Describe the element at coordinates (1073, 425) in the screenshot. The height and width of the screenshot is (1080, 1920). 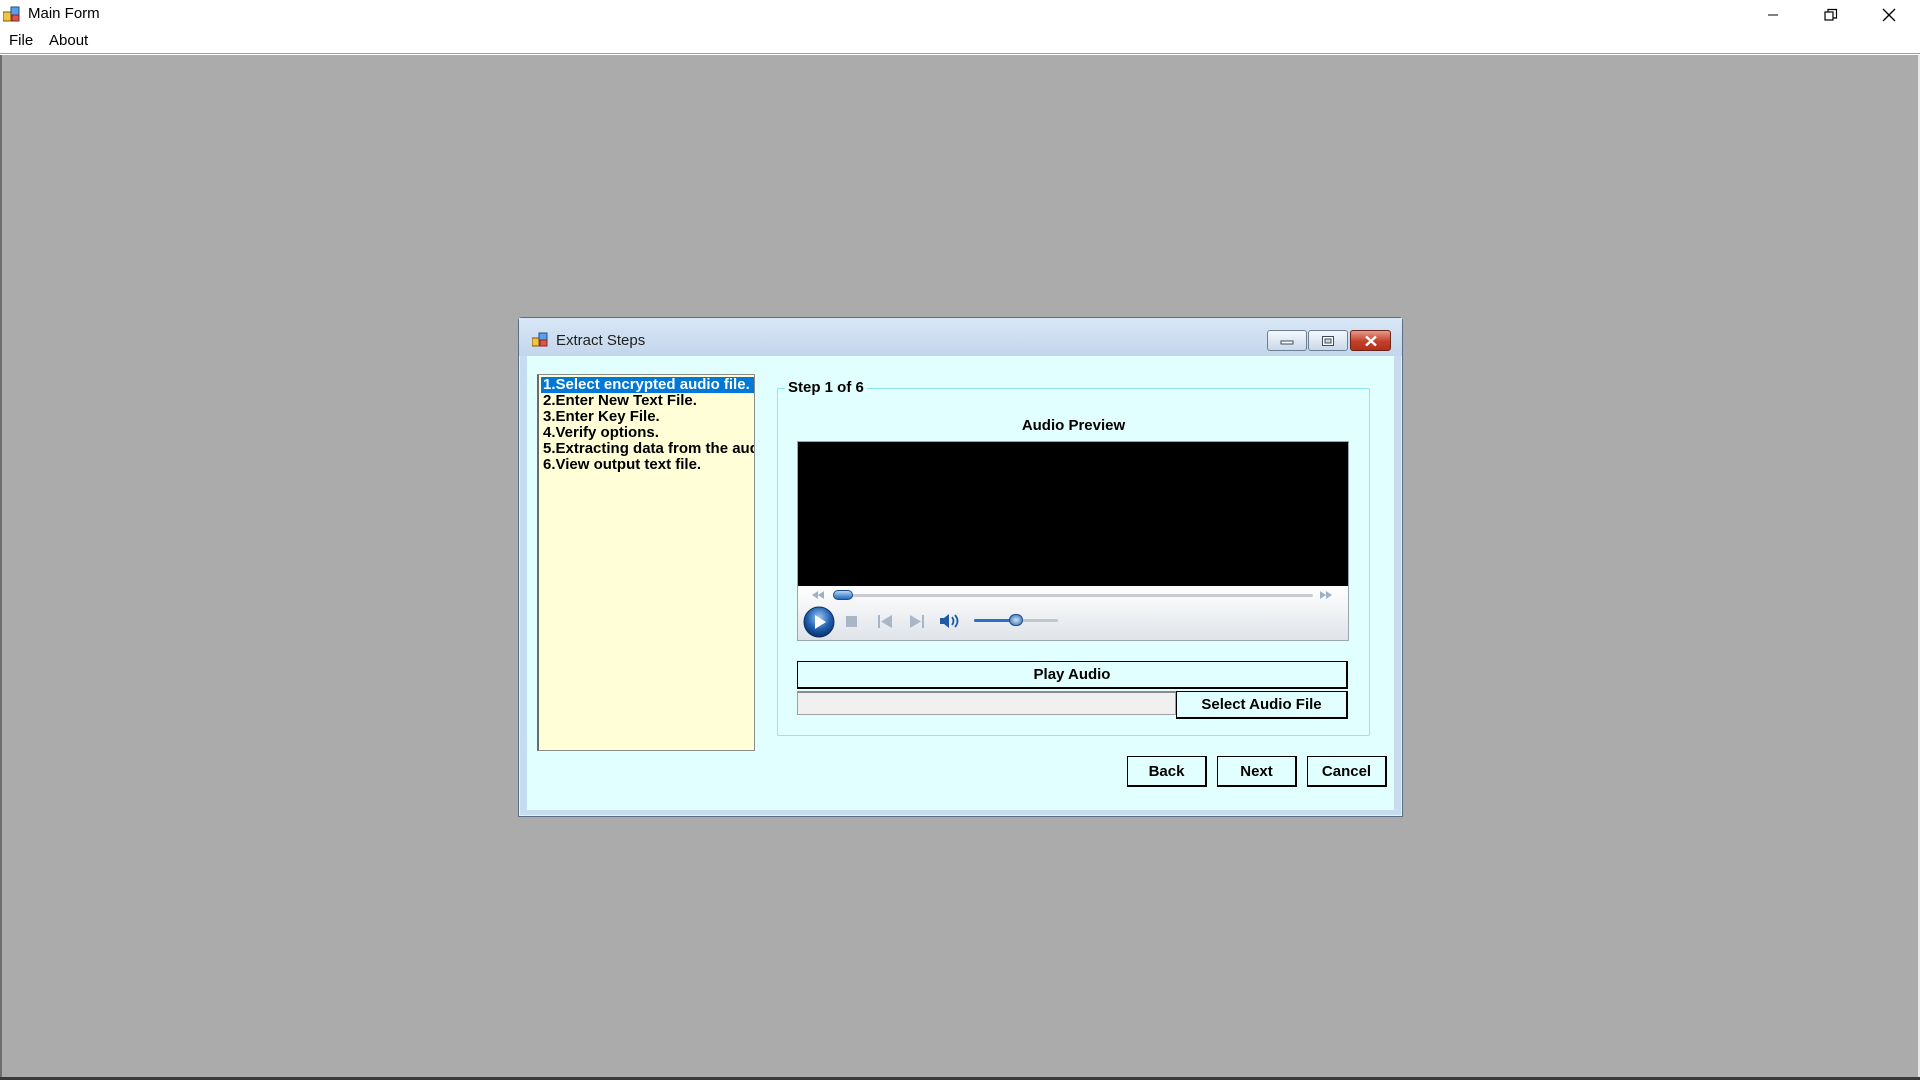
I see `audio-preview-label: Audio Preview` at that location.